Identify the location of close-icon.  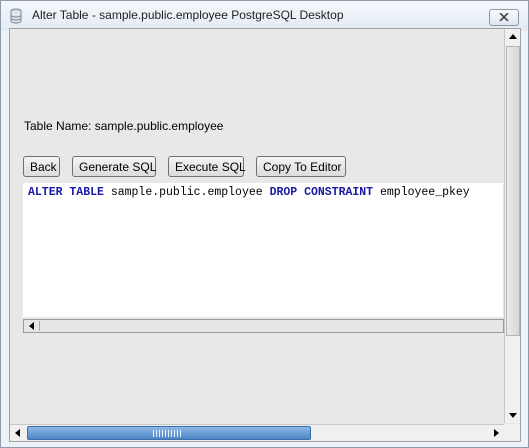
(504, 17).